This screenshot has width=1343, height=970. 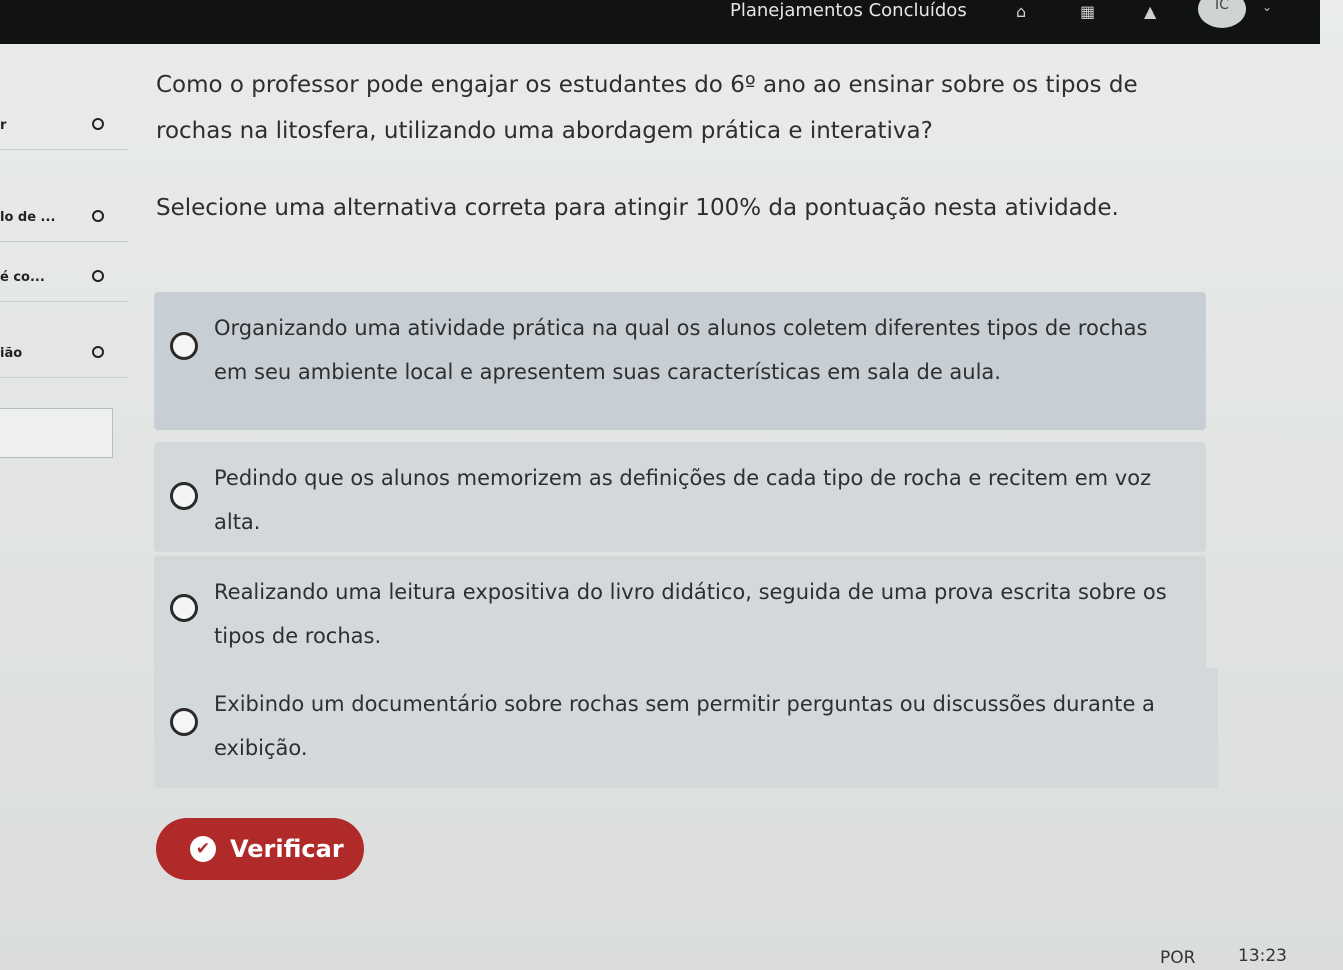 What do you see at coordinates (11, 353) in the screenshot?
I see `sidebar-item-label: ião` at bounding box center [11, 353].